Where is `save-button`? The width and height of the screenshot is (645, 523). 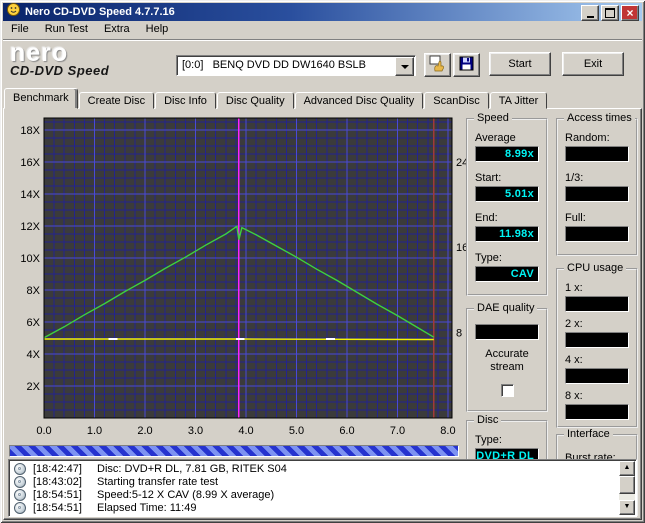 save-button is located at coordinates (466, 65).